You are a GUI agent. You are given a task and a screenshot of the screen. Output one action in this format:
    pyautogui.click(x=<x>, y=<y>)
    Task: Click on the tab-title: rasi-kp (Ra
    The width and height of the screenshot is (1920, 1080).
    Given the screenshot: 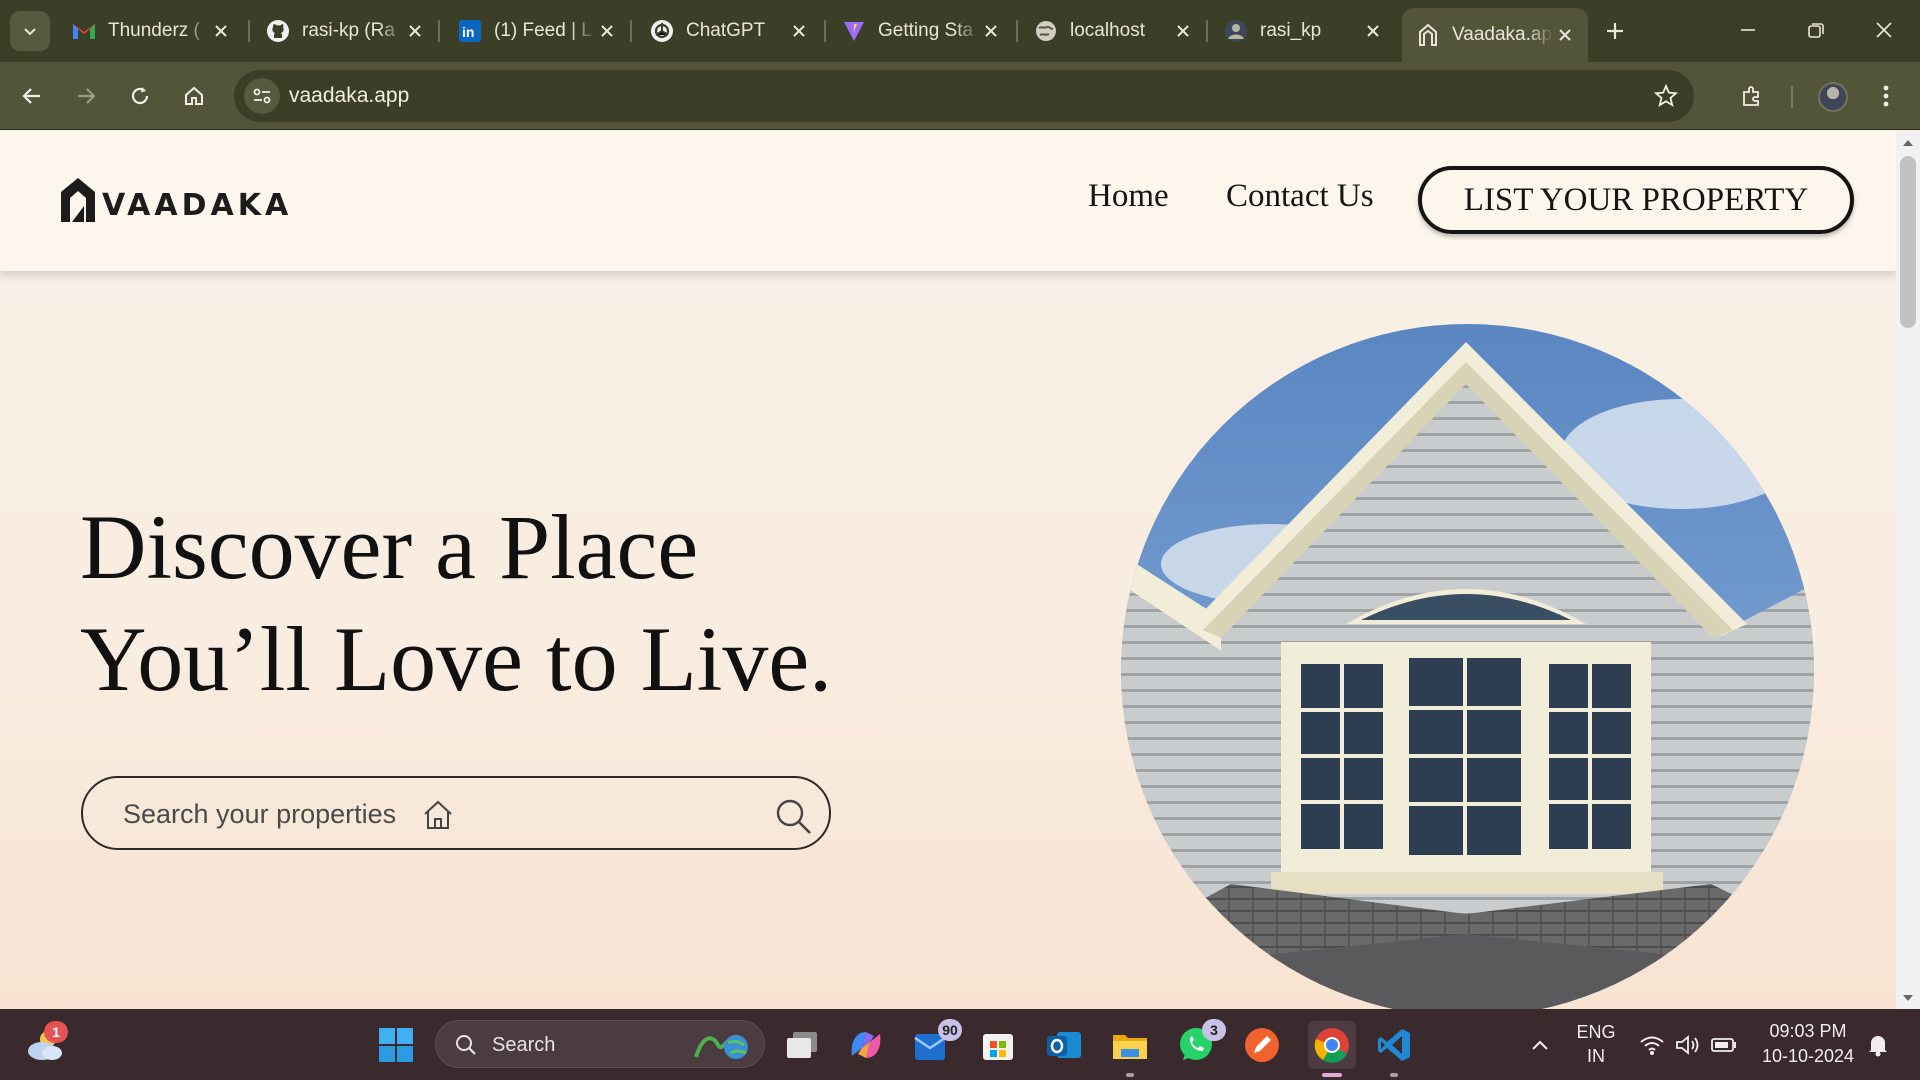 What is the action you would take?
    pyautogui.click(x=348, y=30)
    